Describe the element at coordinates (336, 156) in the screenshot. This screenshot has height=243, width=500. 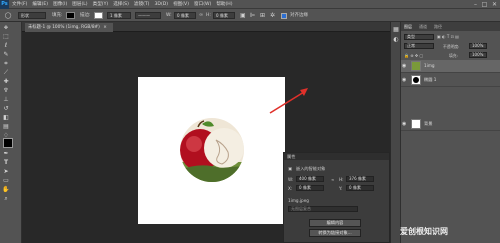
I see `properties-title: 属性` at that location.